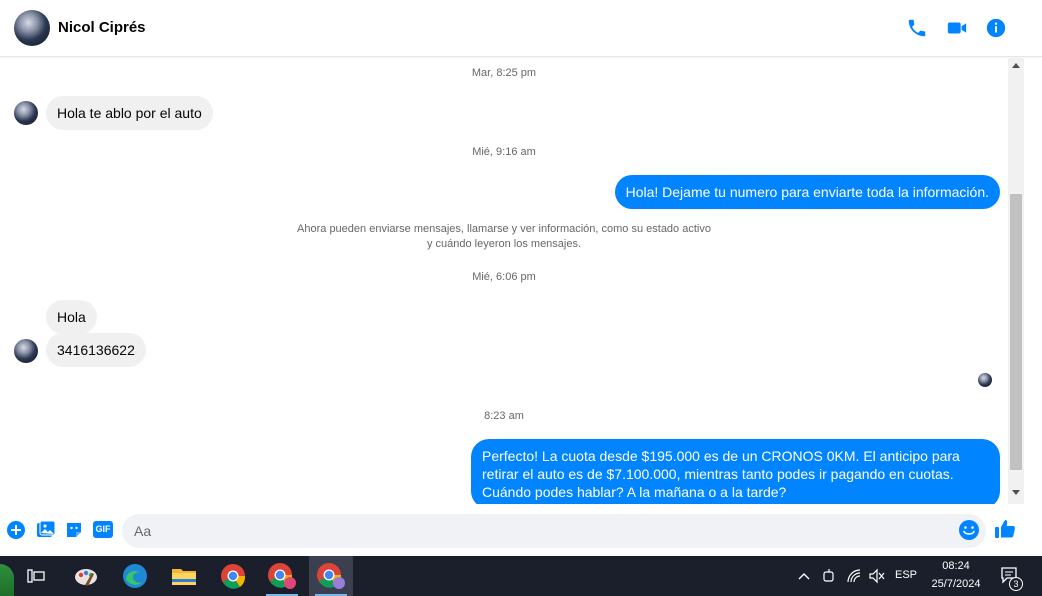 This screenshot has height=596, width=1042. I want to click on scroll-down-arrow-icon, so click(1016, 492).